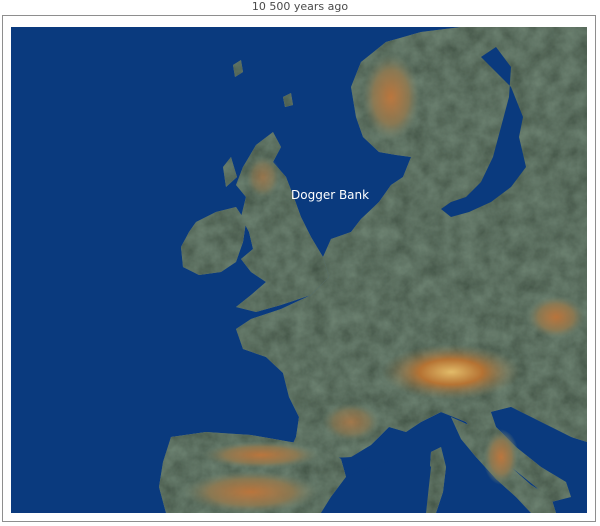 Image resolution: width=600 pixels, height=526 pixels. What do you see at coordinates (251, 491) in the screenshot?
I see `iberian-highlands` at bounding box center [251, 491].